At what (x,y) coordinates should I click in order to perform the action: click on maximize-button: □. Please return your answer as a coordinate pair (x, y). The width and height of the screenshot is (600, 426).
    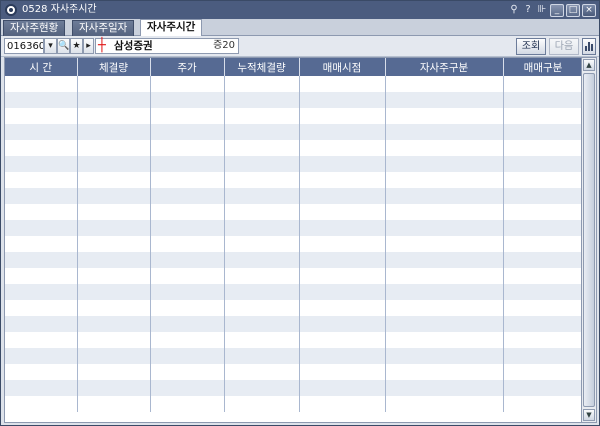
    Looking at the image, I should click on (573, 10).